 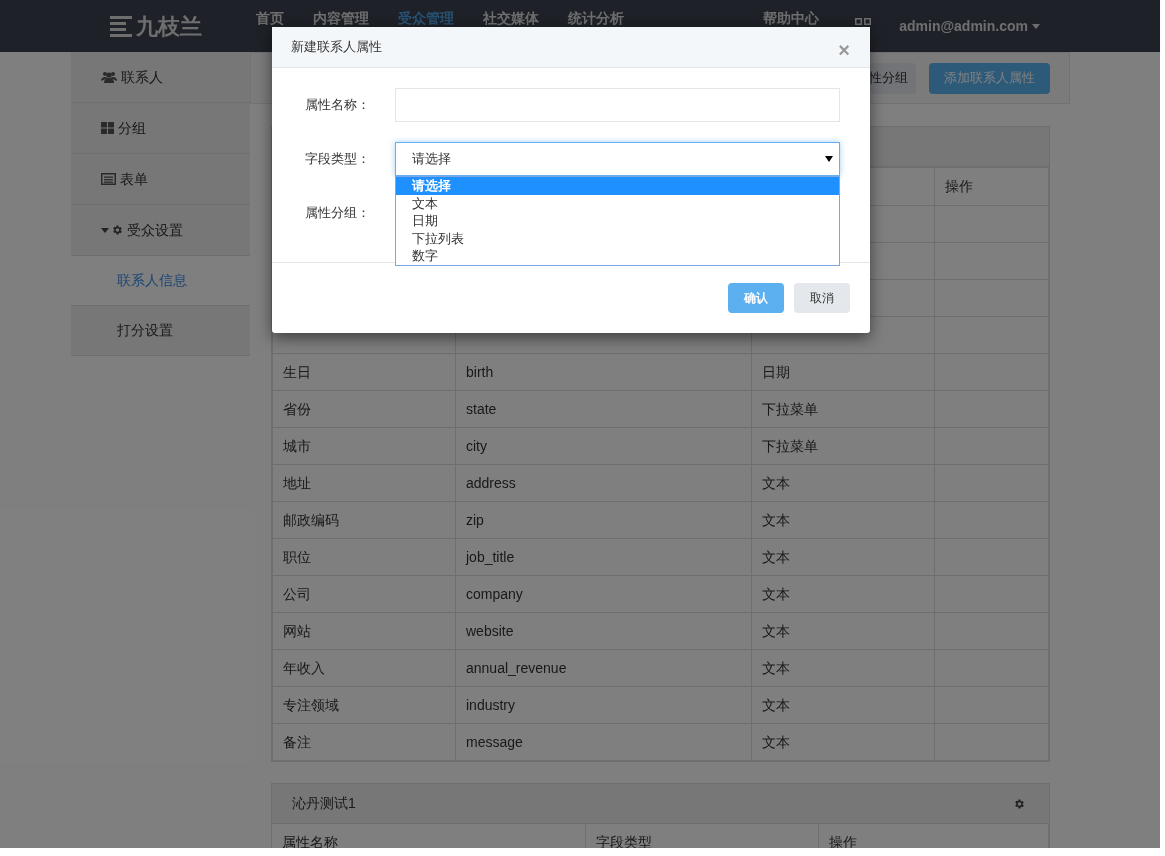 What do you see at coordinates (270, 18) in the screenshot?
I see `nav-link: 首页` at bounding box center [270, 18].